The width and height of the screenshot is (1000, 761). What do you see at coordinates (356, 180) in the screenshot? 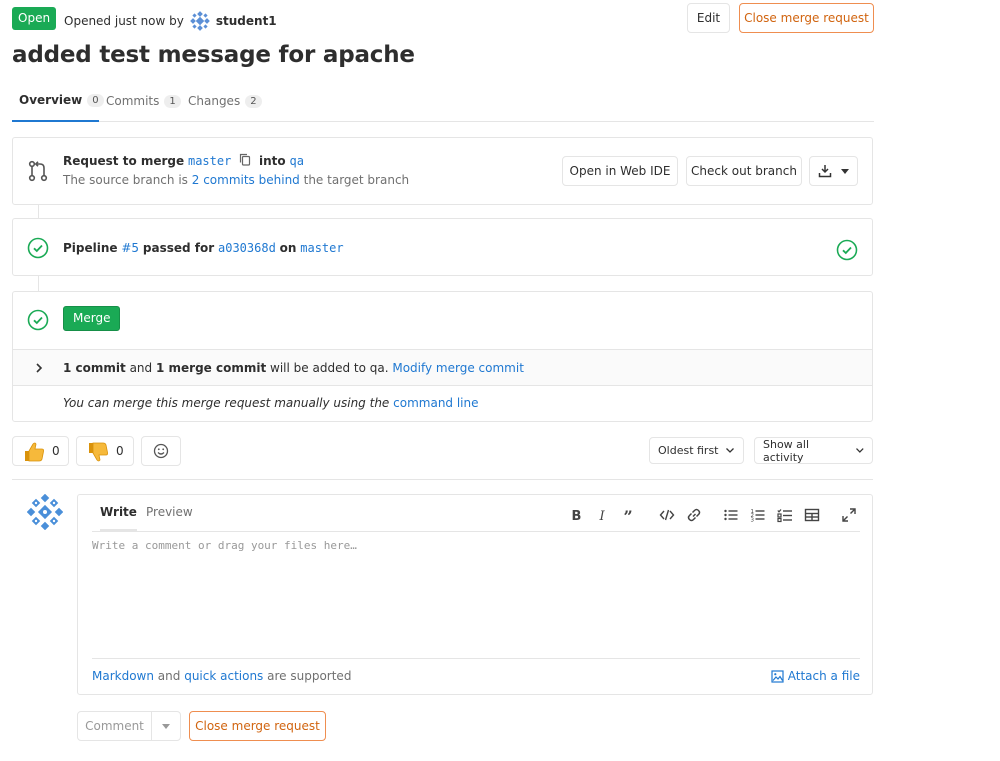
I see `behind-suffix: the target branch` at bounding box center [356, 180].